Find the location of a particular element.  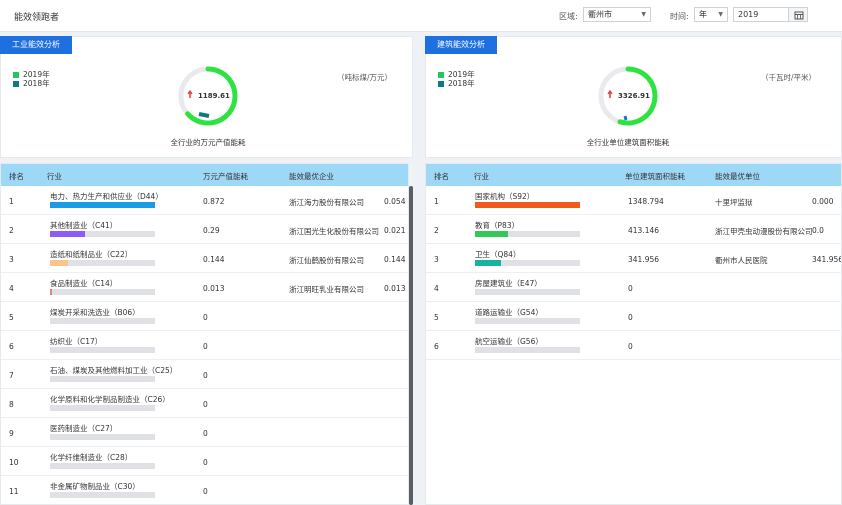

scrollbar-thumb is located at coordinates (411, 345).